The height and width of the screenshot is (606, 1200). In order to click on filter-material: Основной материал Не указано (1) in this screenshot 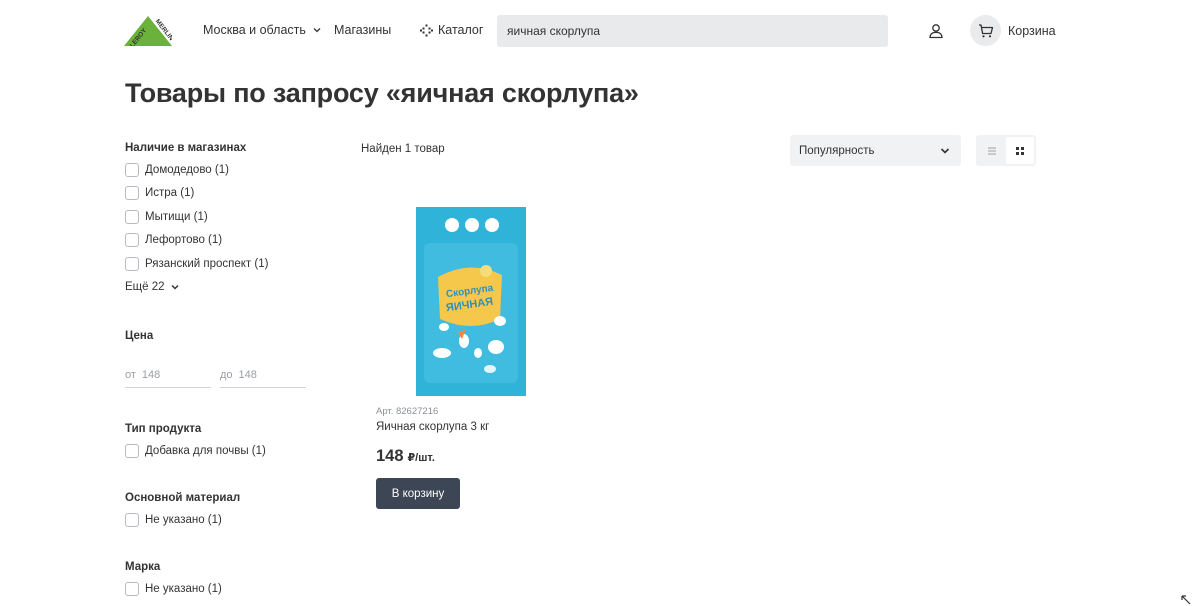, I will do `click(182, 511)`.